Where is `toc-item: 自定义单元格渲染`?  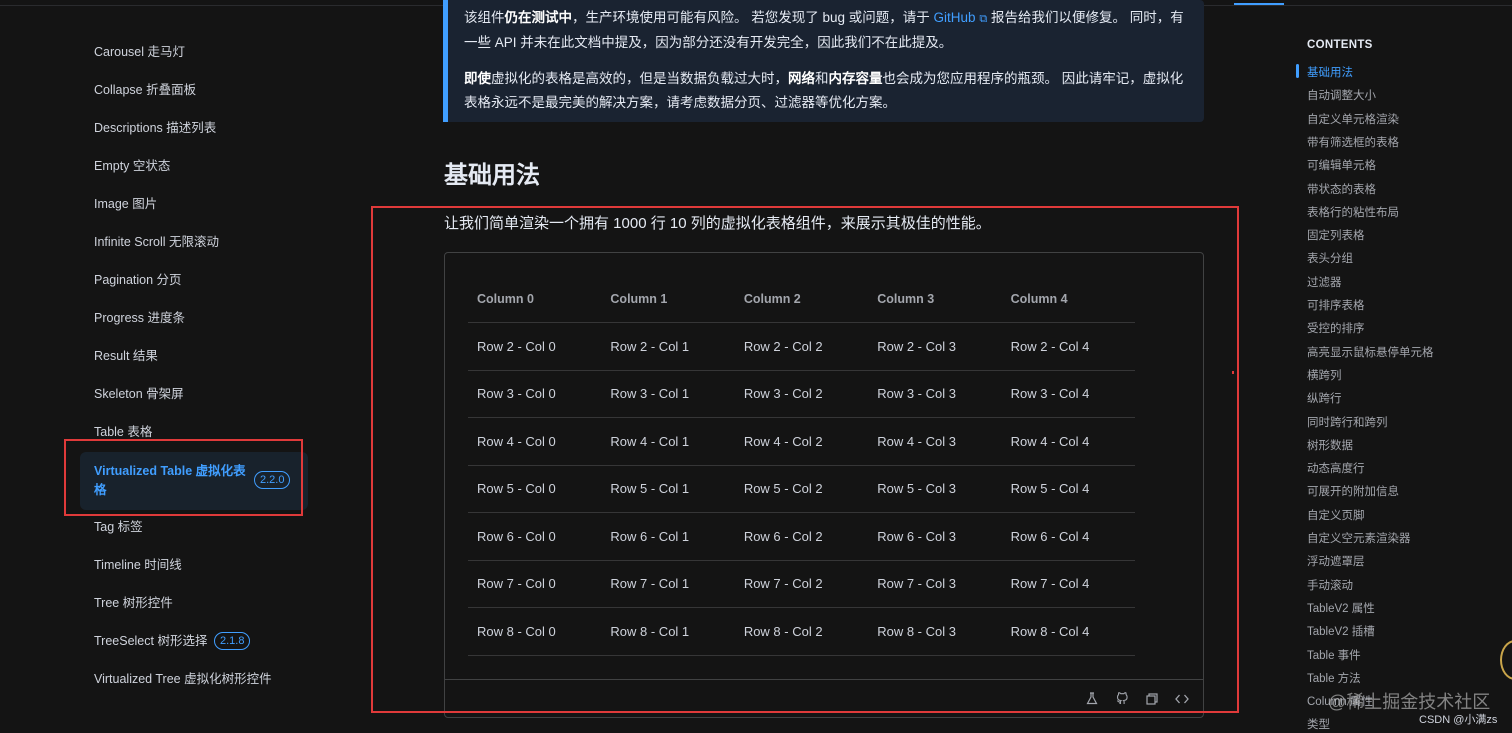 toc-item: 自定义单元格渲染 is located at coordinates (1353, 119).